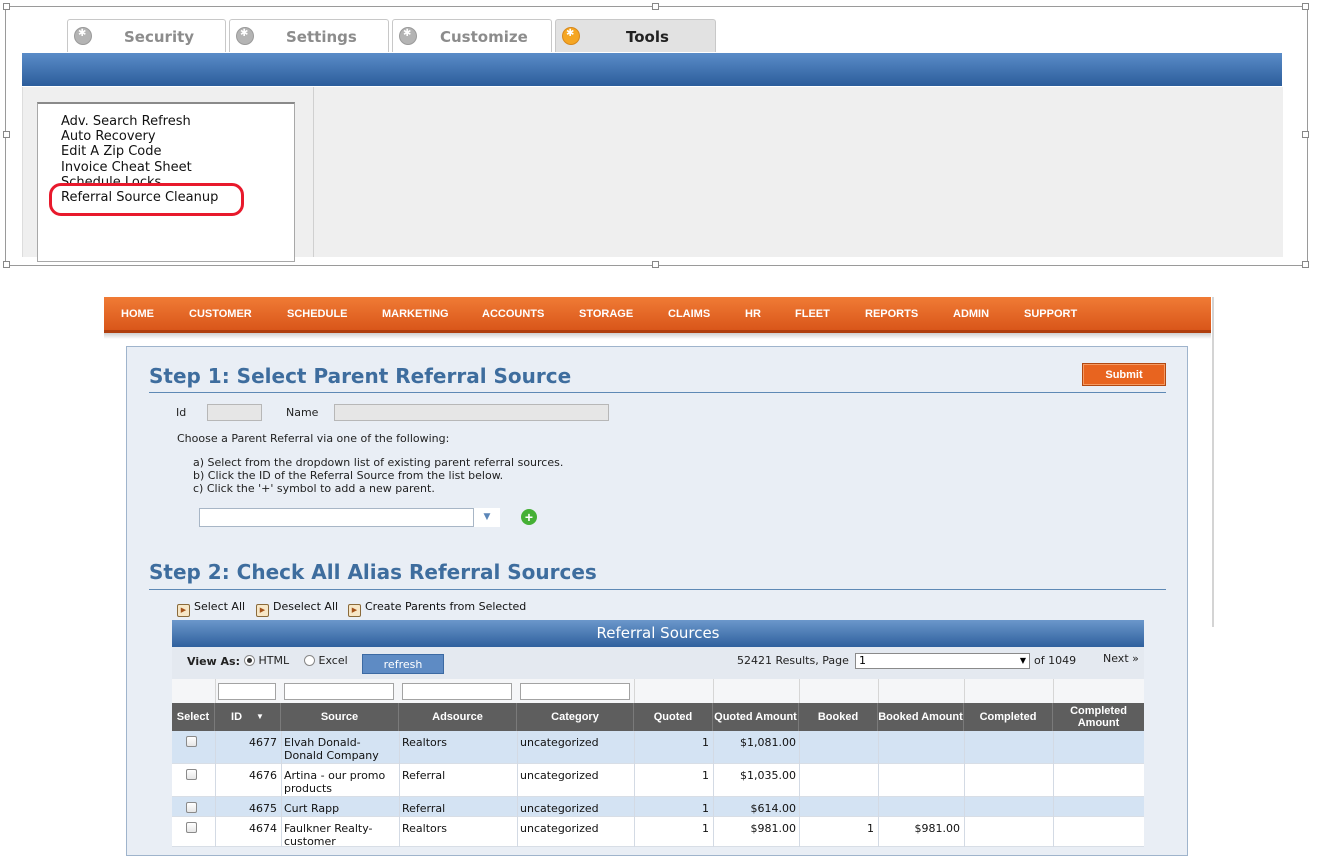  What do you see at coordinates (458, 717) in the screenshot?
I see `col-adsource: Adsource` at bounding box center [458, 717].